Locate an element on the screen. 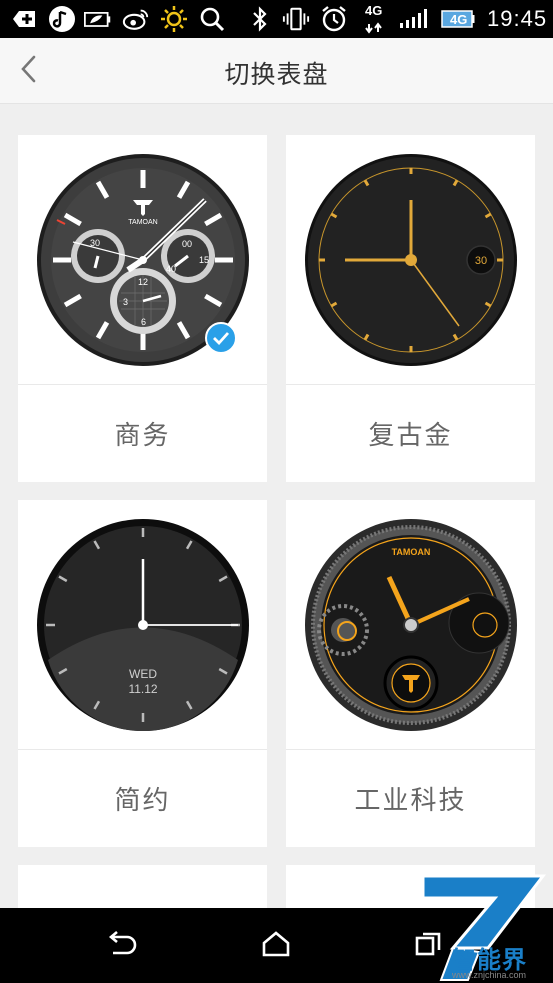 The image size is (553, 983). home-icon is located at coordinates (276, 946).